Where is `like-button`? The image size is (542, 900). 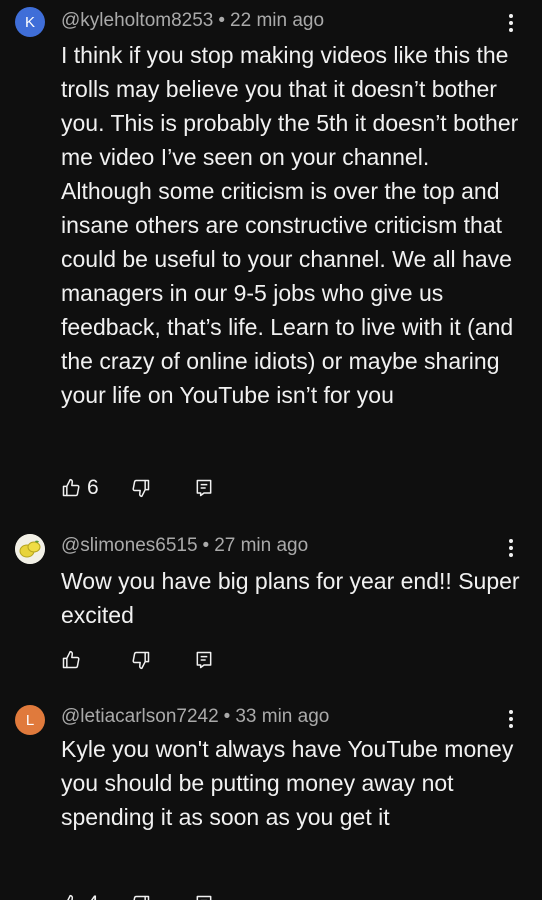 like-button is located at coordinates (74, 660).